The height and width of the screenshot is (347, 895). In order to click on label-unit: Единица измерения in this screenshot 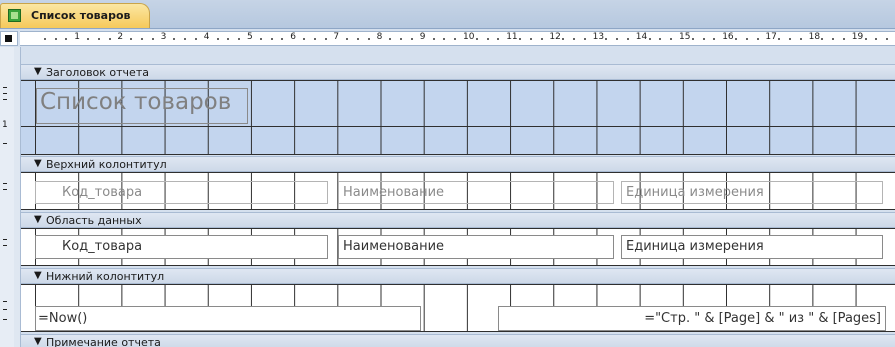, I will do `click(752, 192)`.